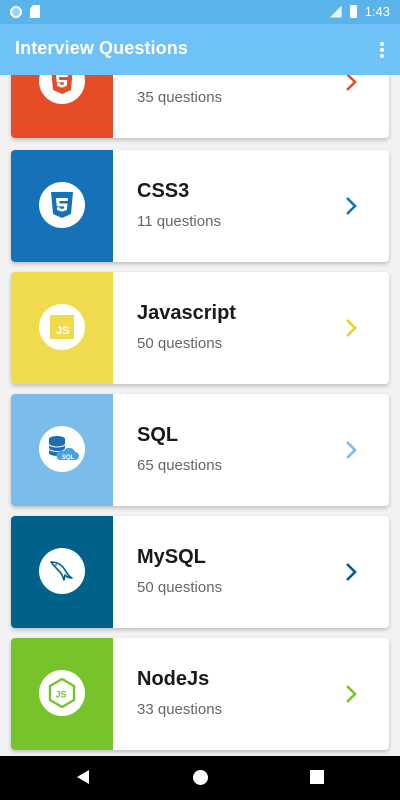  I want to click on topic-card-javascript: JS Javascript 50 questions, so click(200, 328).